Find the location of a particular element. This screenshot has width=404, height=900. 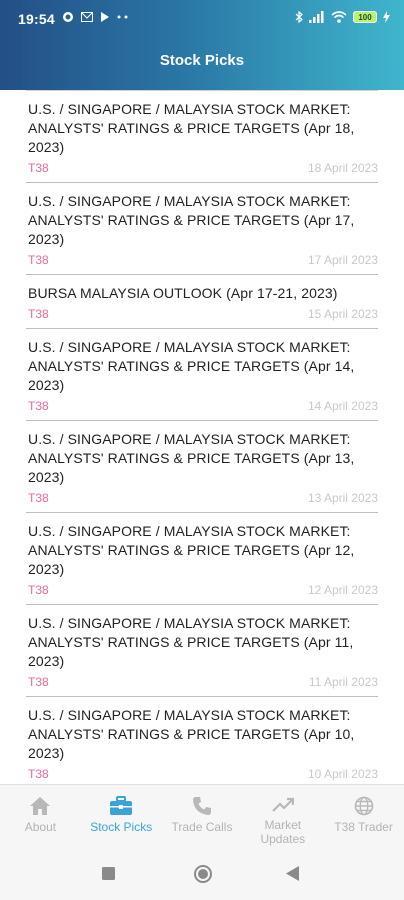

nav-tab-label: Market Updates is located at coordinates (283, 832).